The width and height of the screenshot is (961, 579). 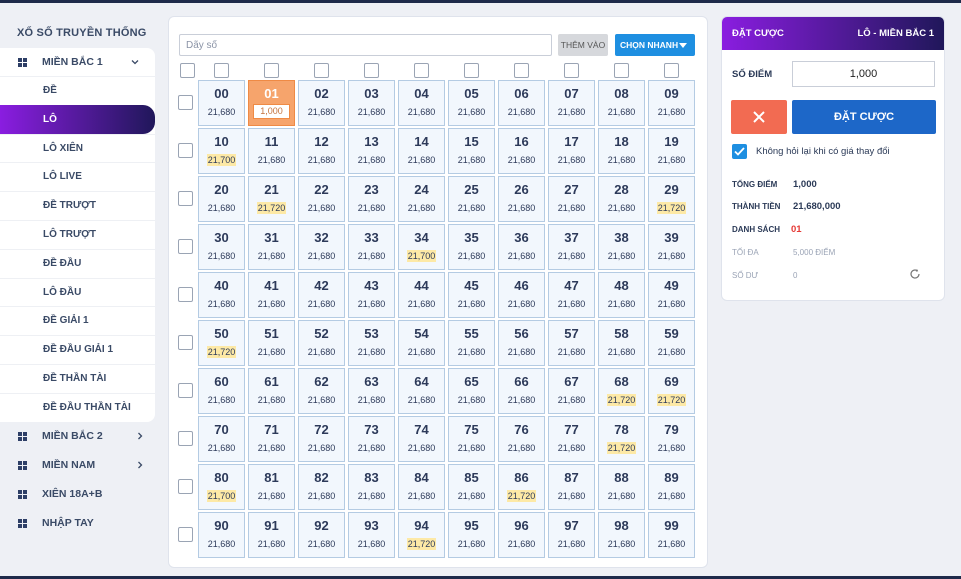 I want to click on number-cell: 53 21,680, so click(x=371, y=343).